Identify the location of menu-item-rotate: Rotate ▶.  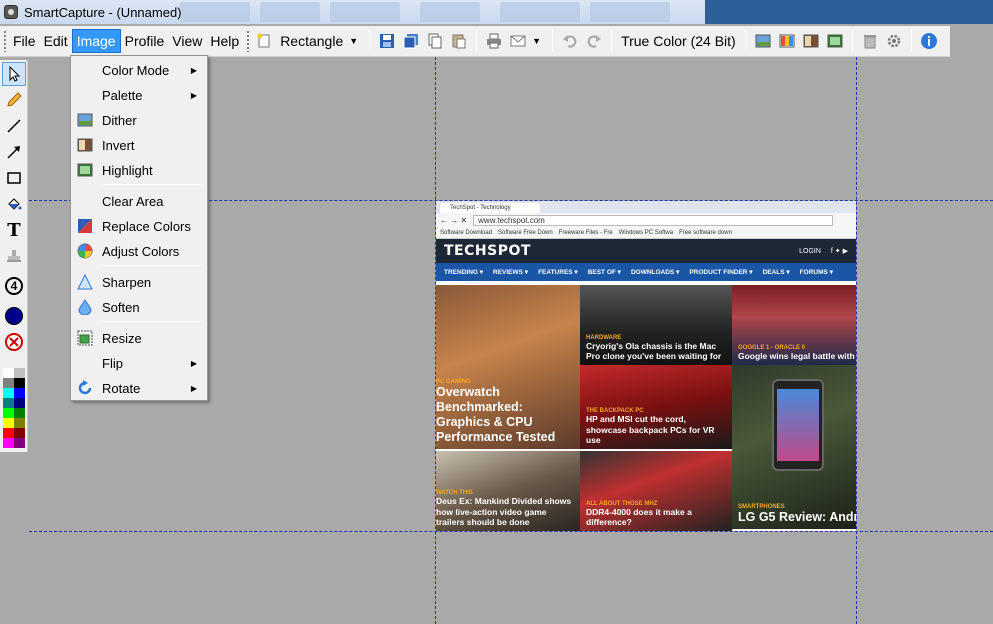
(139, 388).